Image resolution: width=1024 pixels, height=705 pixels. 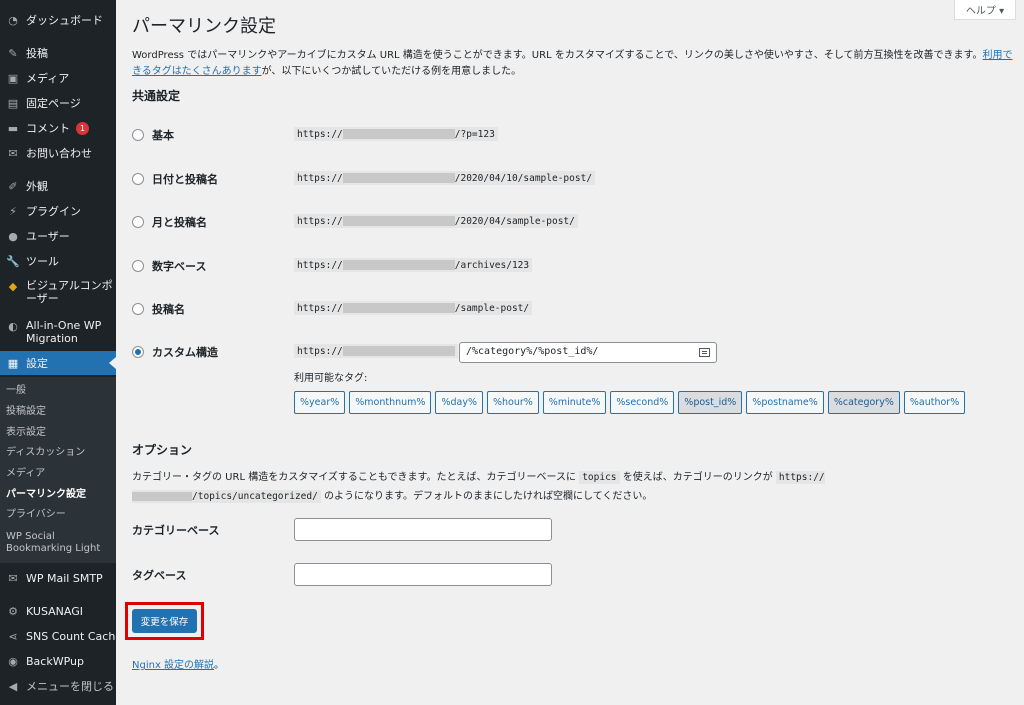 I want to click on example-url-post-name: https:///sample-post/, so click(x=413, y=308).